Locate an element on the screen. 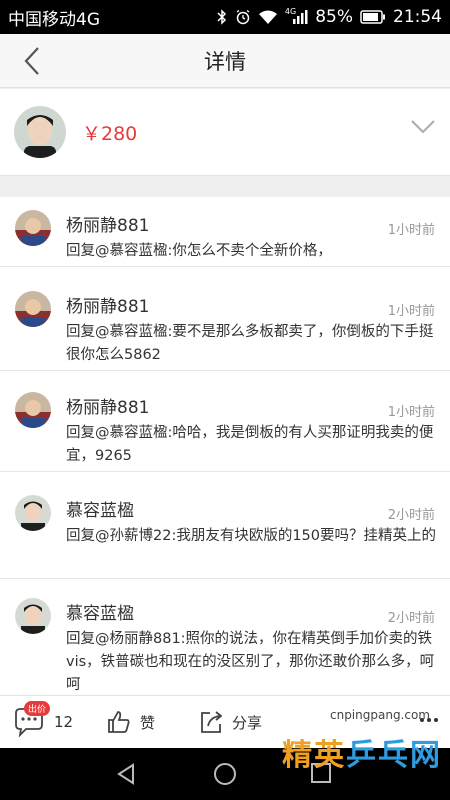  comment-text: 回复@慕容蓝楹:哈哈，我是倒板的有人买那证明我卖的便宜，9265 is located at coordinates (250, 444).